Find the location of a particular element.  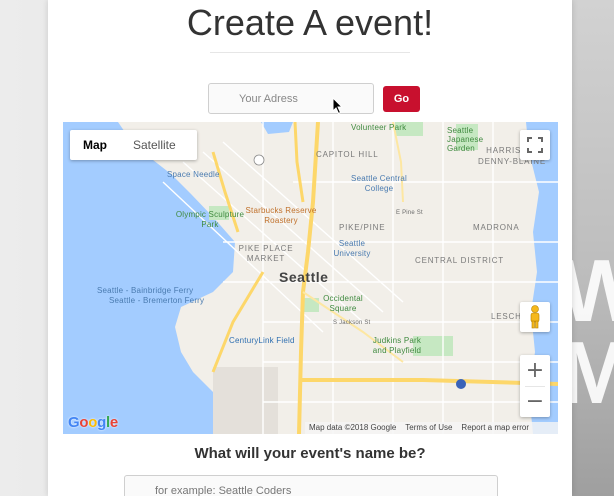

street-view-button is located at coordinates (535, 317).